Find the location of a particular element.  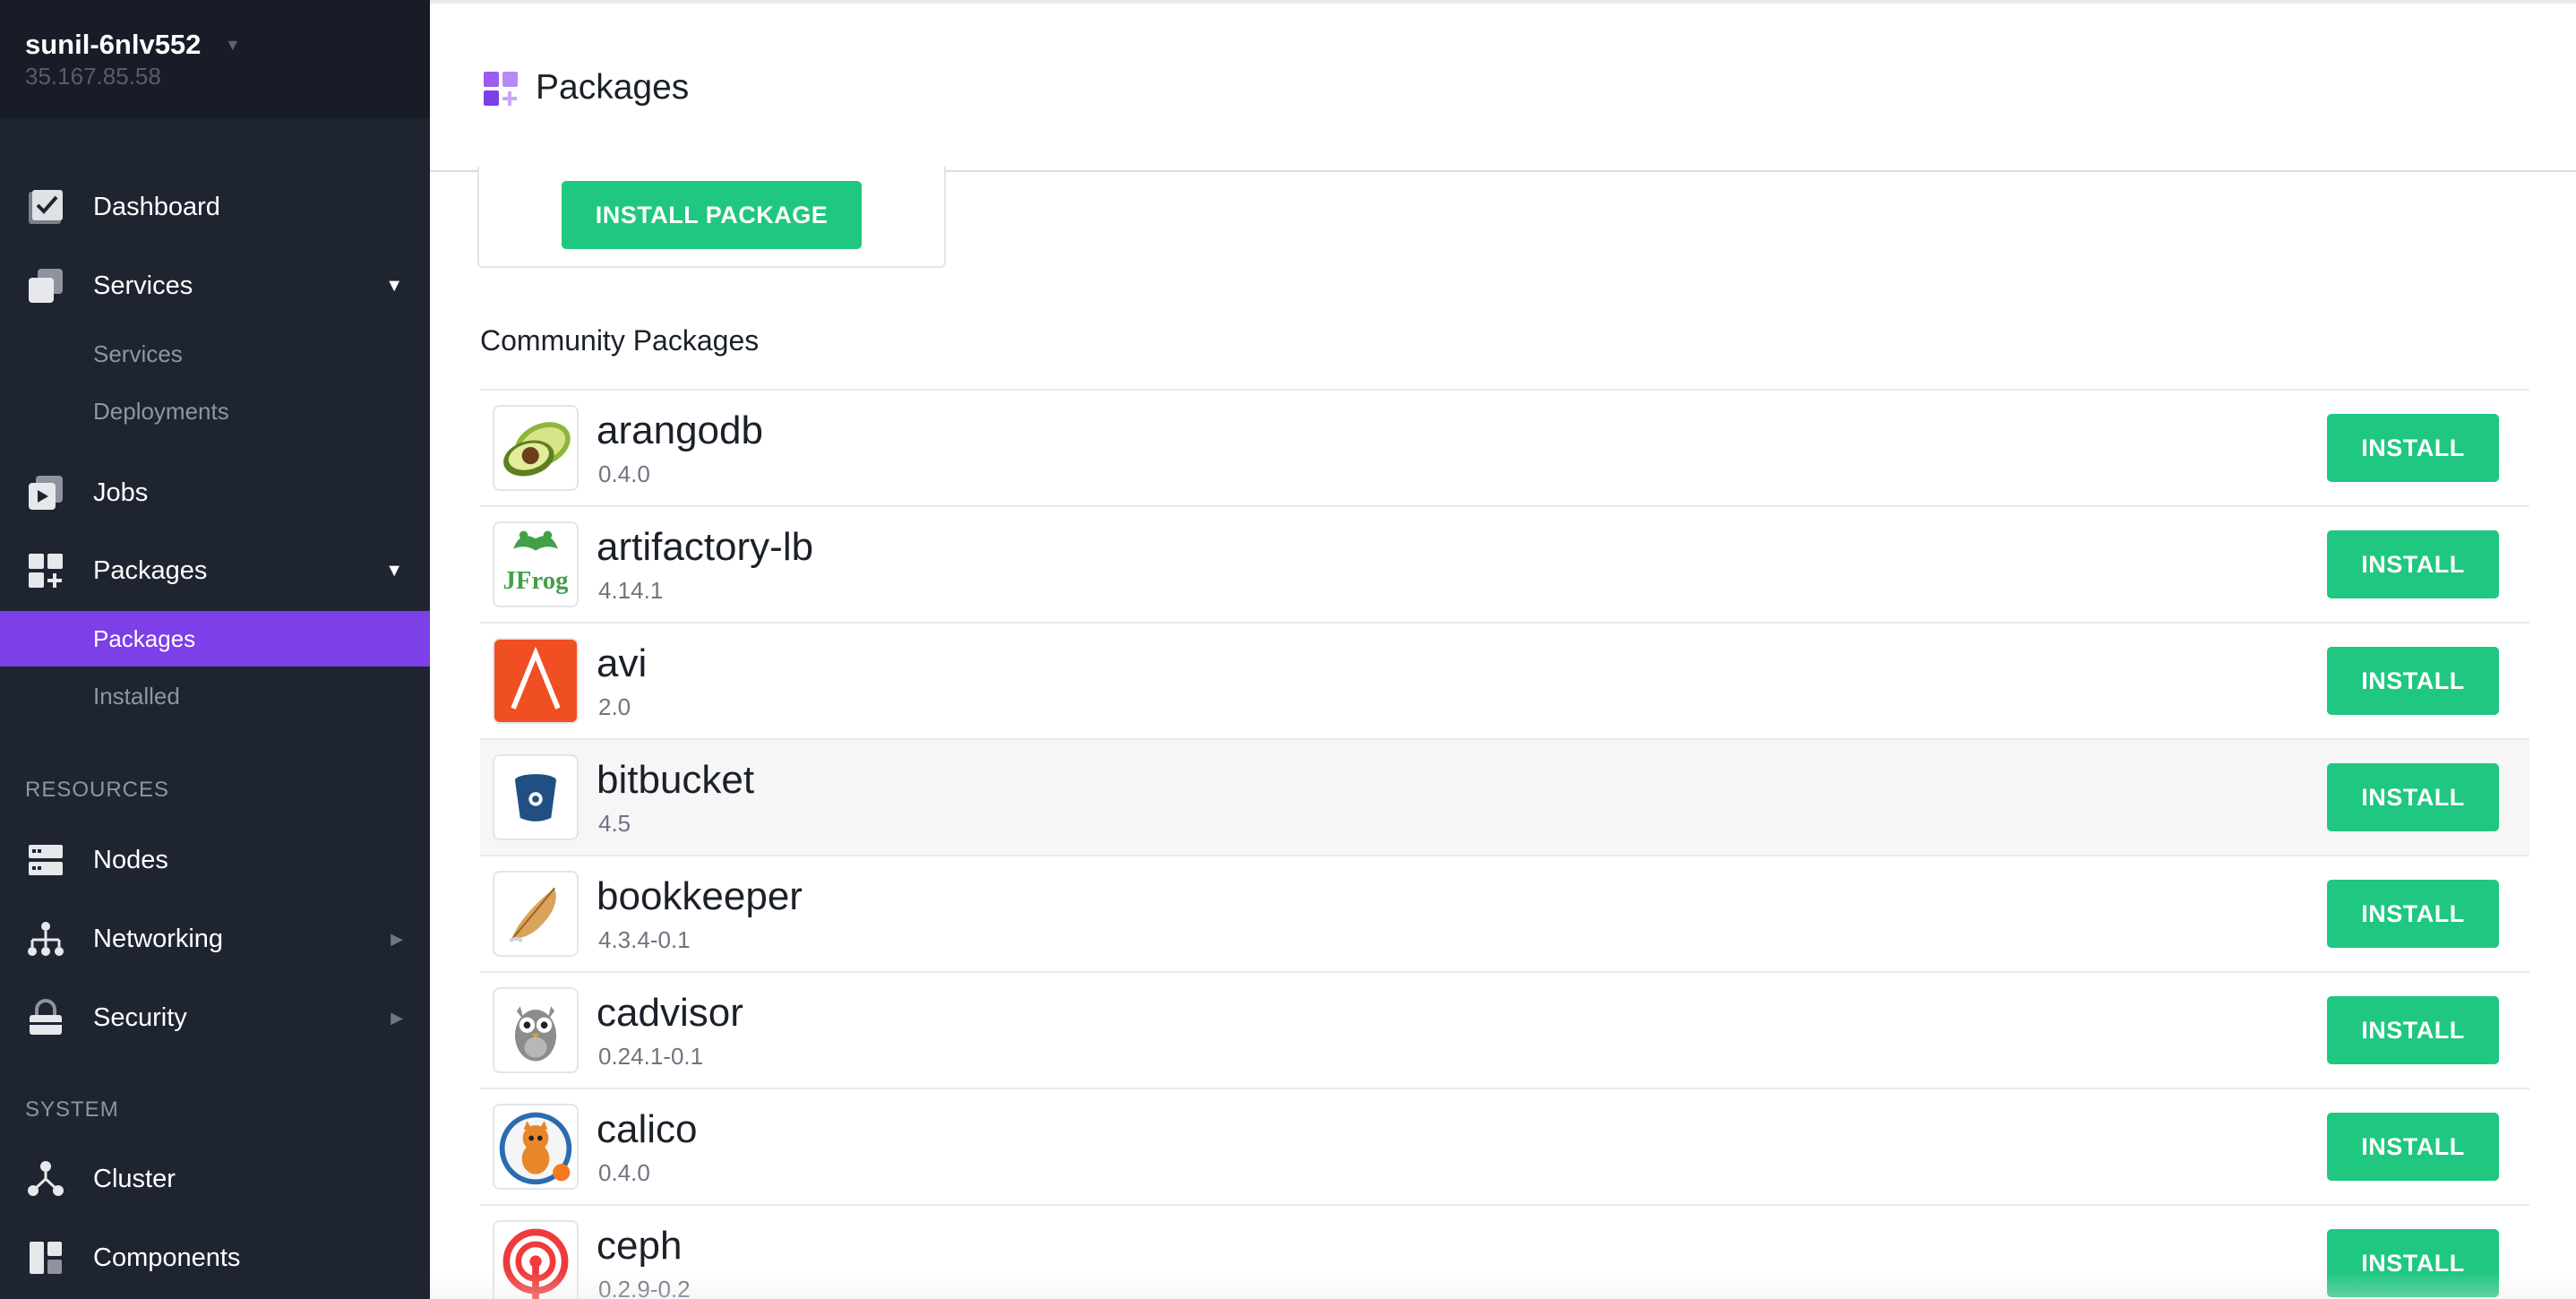

cluster-name: sunil-6nlv552 is located at coordinates (113, 44).